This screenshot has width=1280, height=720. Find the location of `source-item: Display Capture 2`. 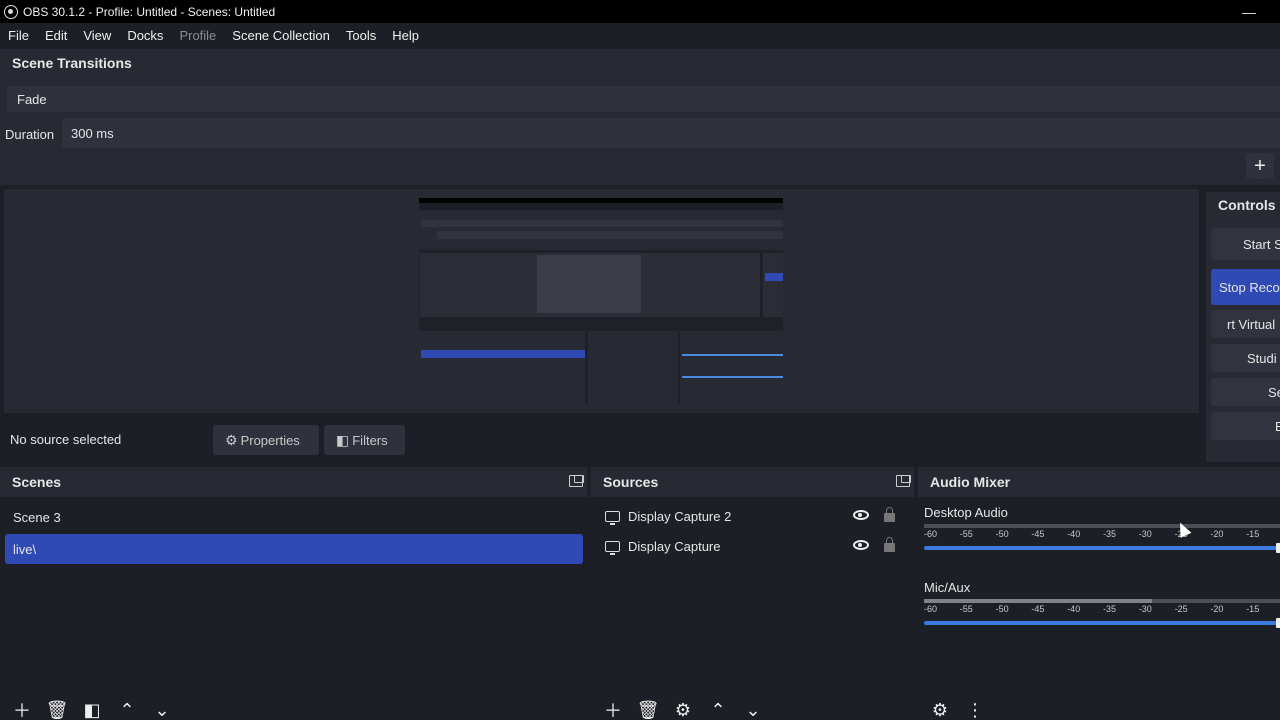

source-item: Display Capture 2 is located at coordinates (752, 516).